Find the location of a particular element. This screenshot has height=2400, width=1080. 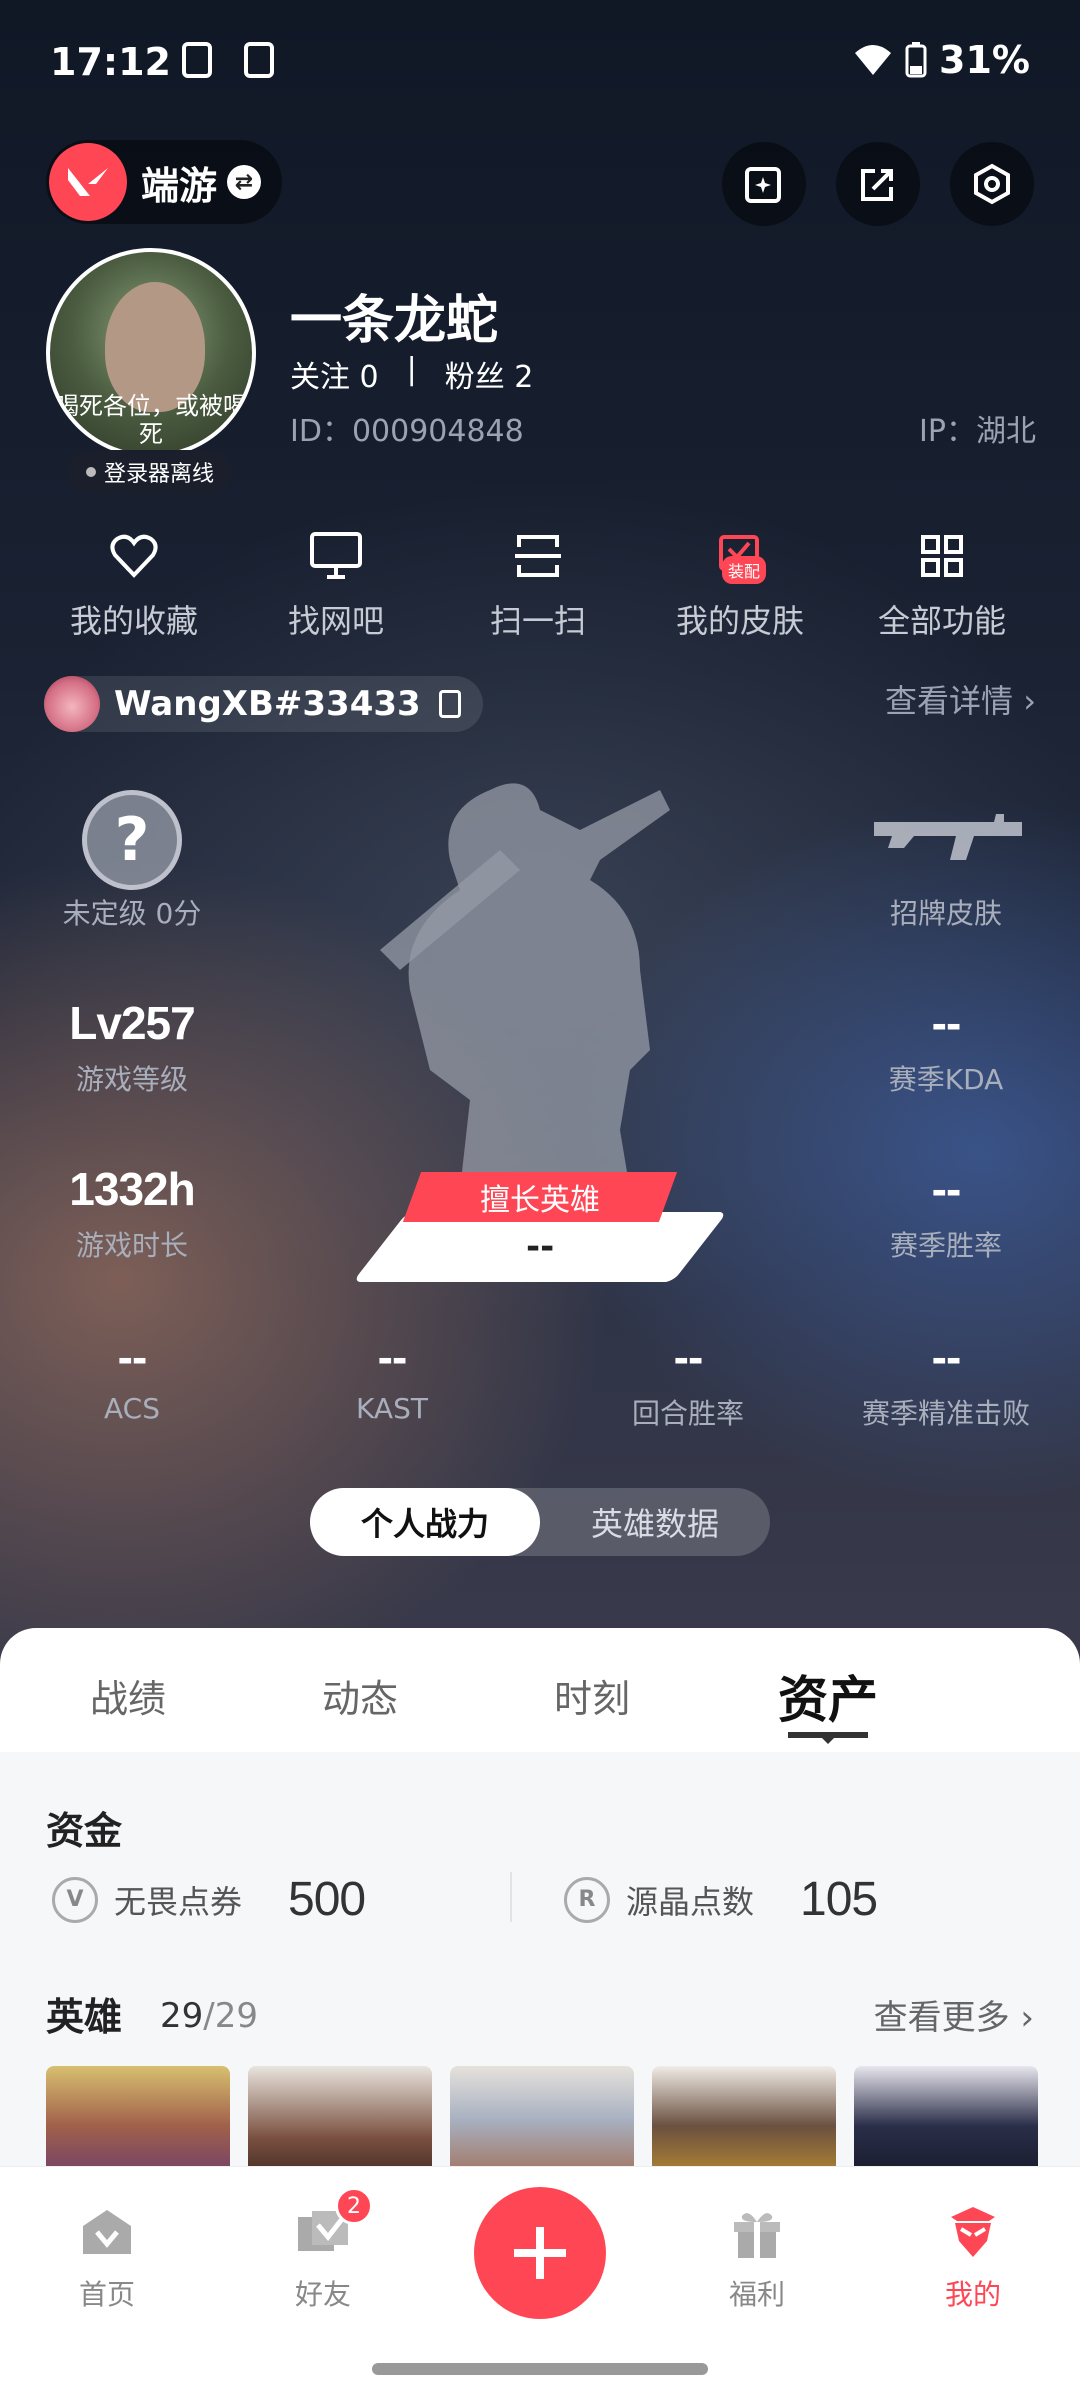

gift-icon is located at coordinates (757, 2233).